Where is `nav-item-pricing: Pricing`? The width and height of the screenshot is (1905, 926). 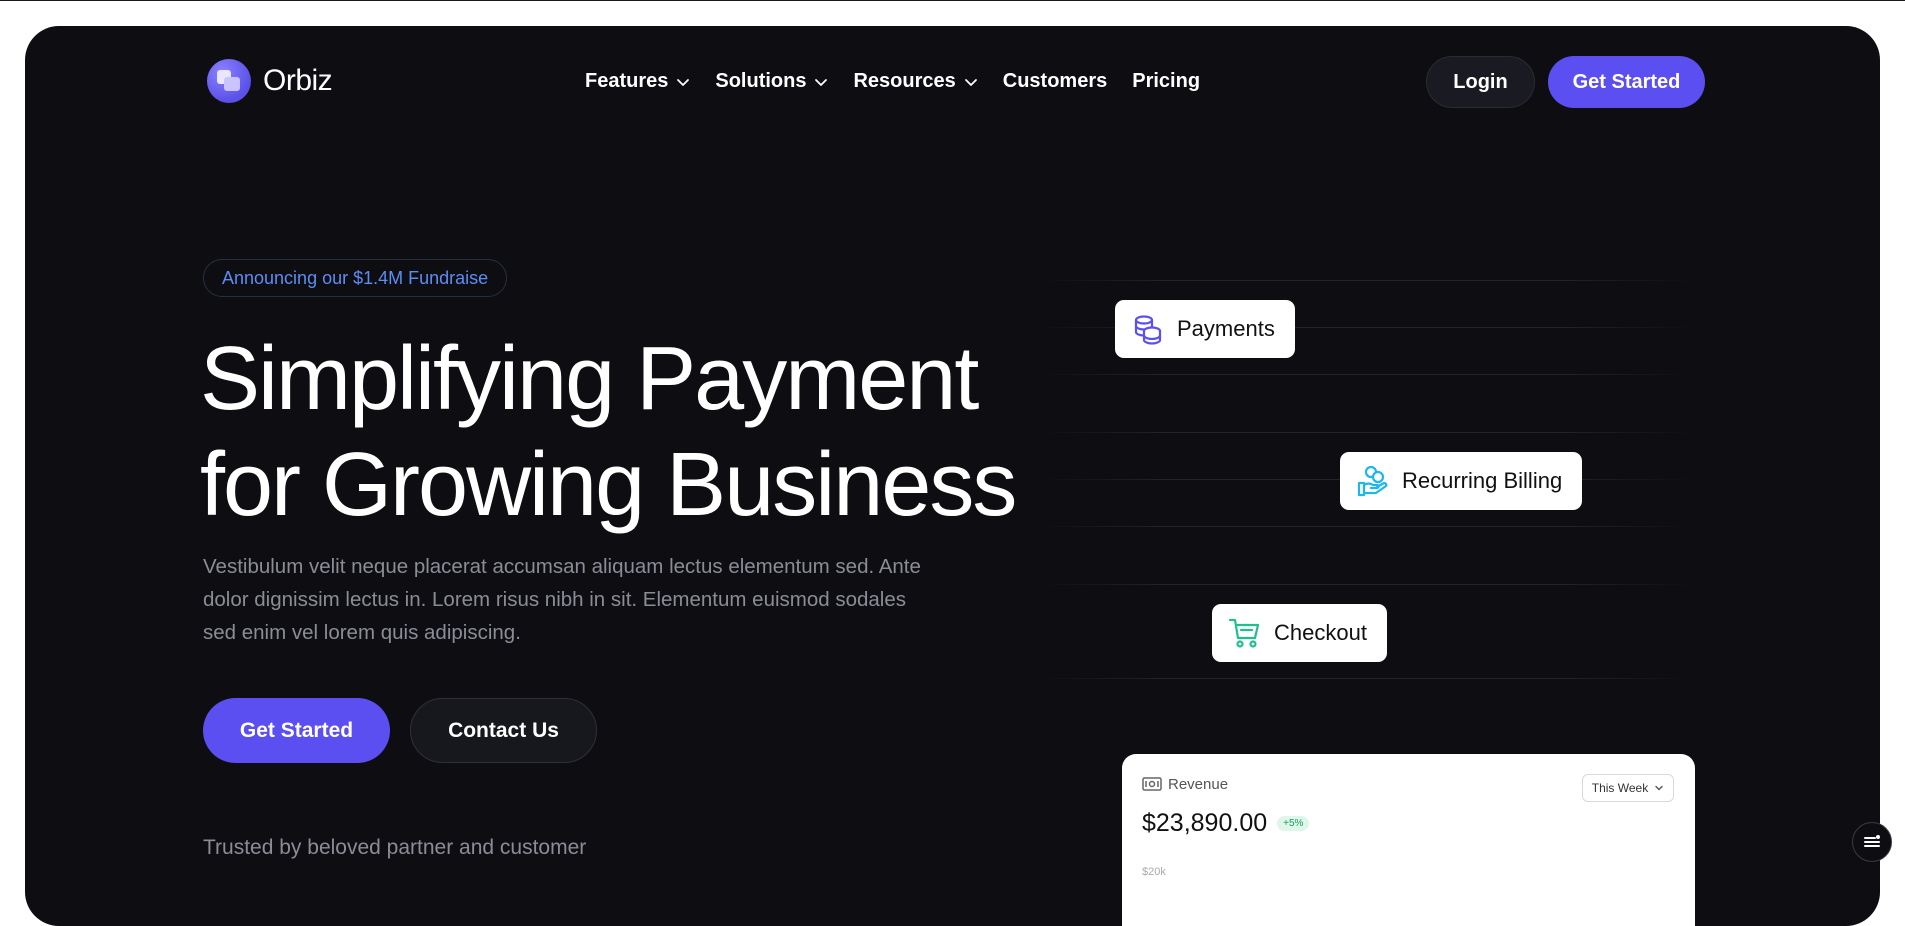 nav-item-pricing: Pricing is located at coordinates (1166, 81).